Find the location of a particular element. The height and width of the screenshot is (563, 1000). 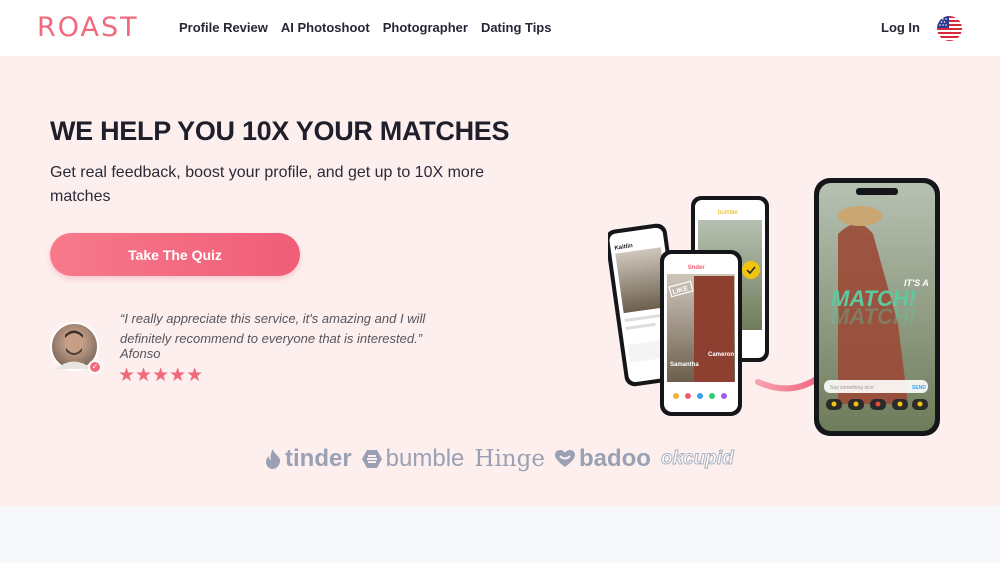

login-link: Log In is located at coordinates (900, 27).